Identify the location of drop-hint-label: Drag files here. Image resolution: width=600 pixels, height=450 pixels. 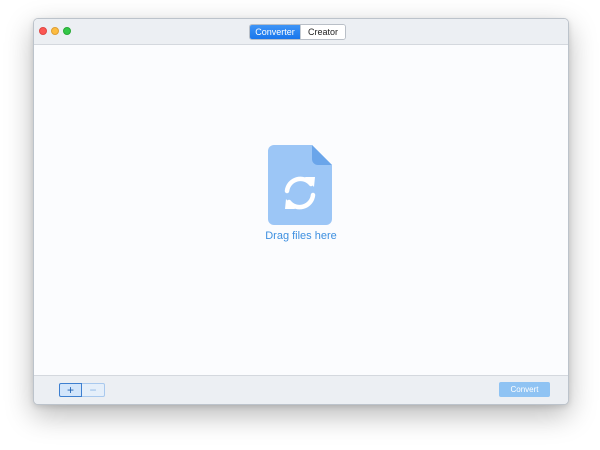
(301, 236).